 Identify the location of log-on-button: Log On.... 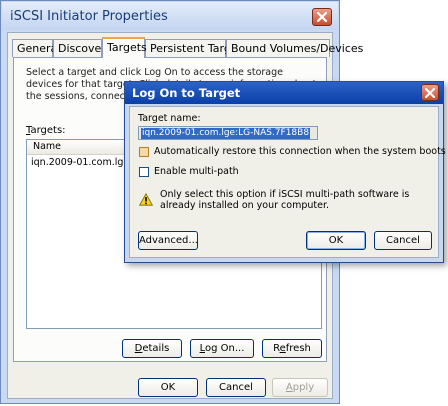
(222, 348).